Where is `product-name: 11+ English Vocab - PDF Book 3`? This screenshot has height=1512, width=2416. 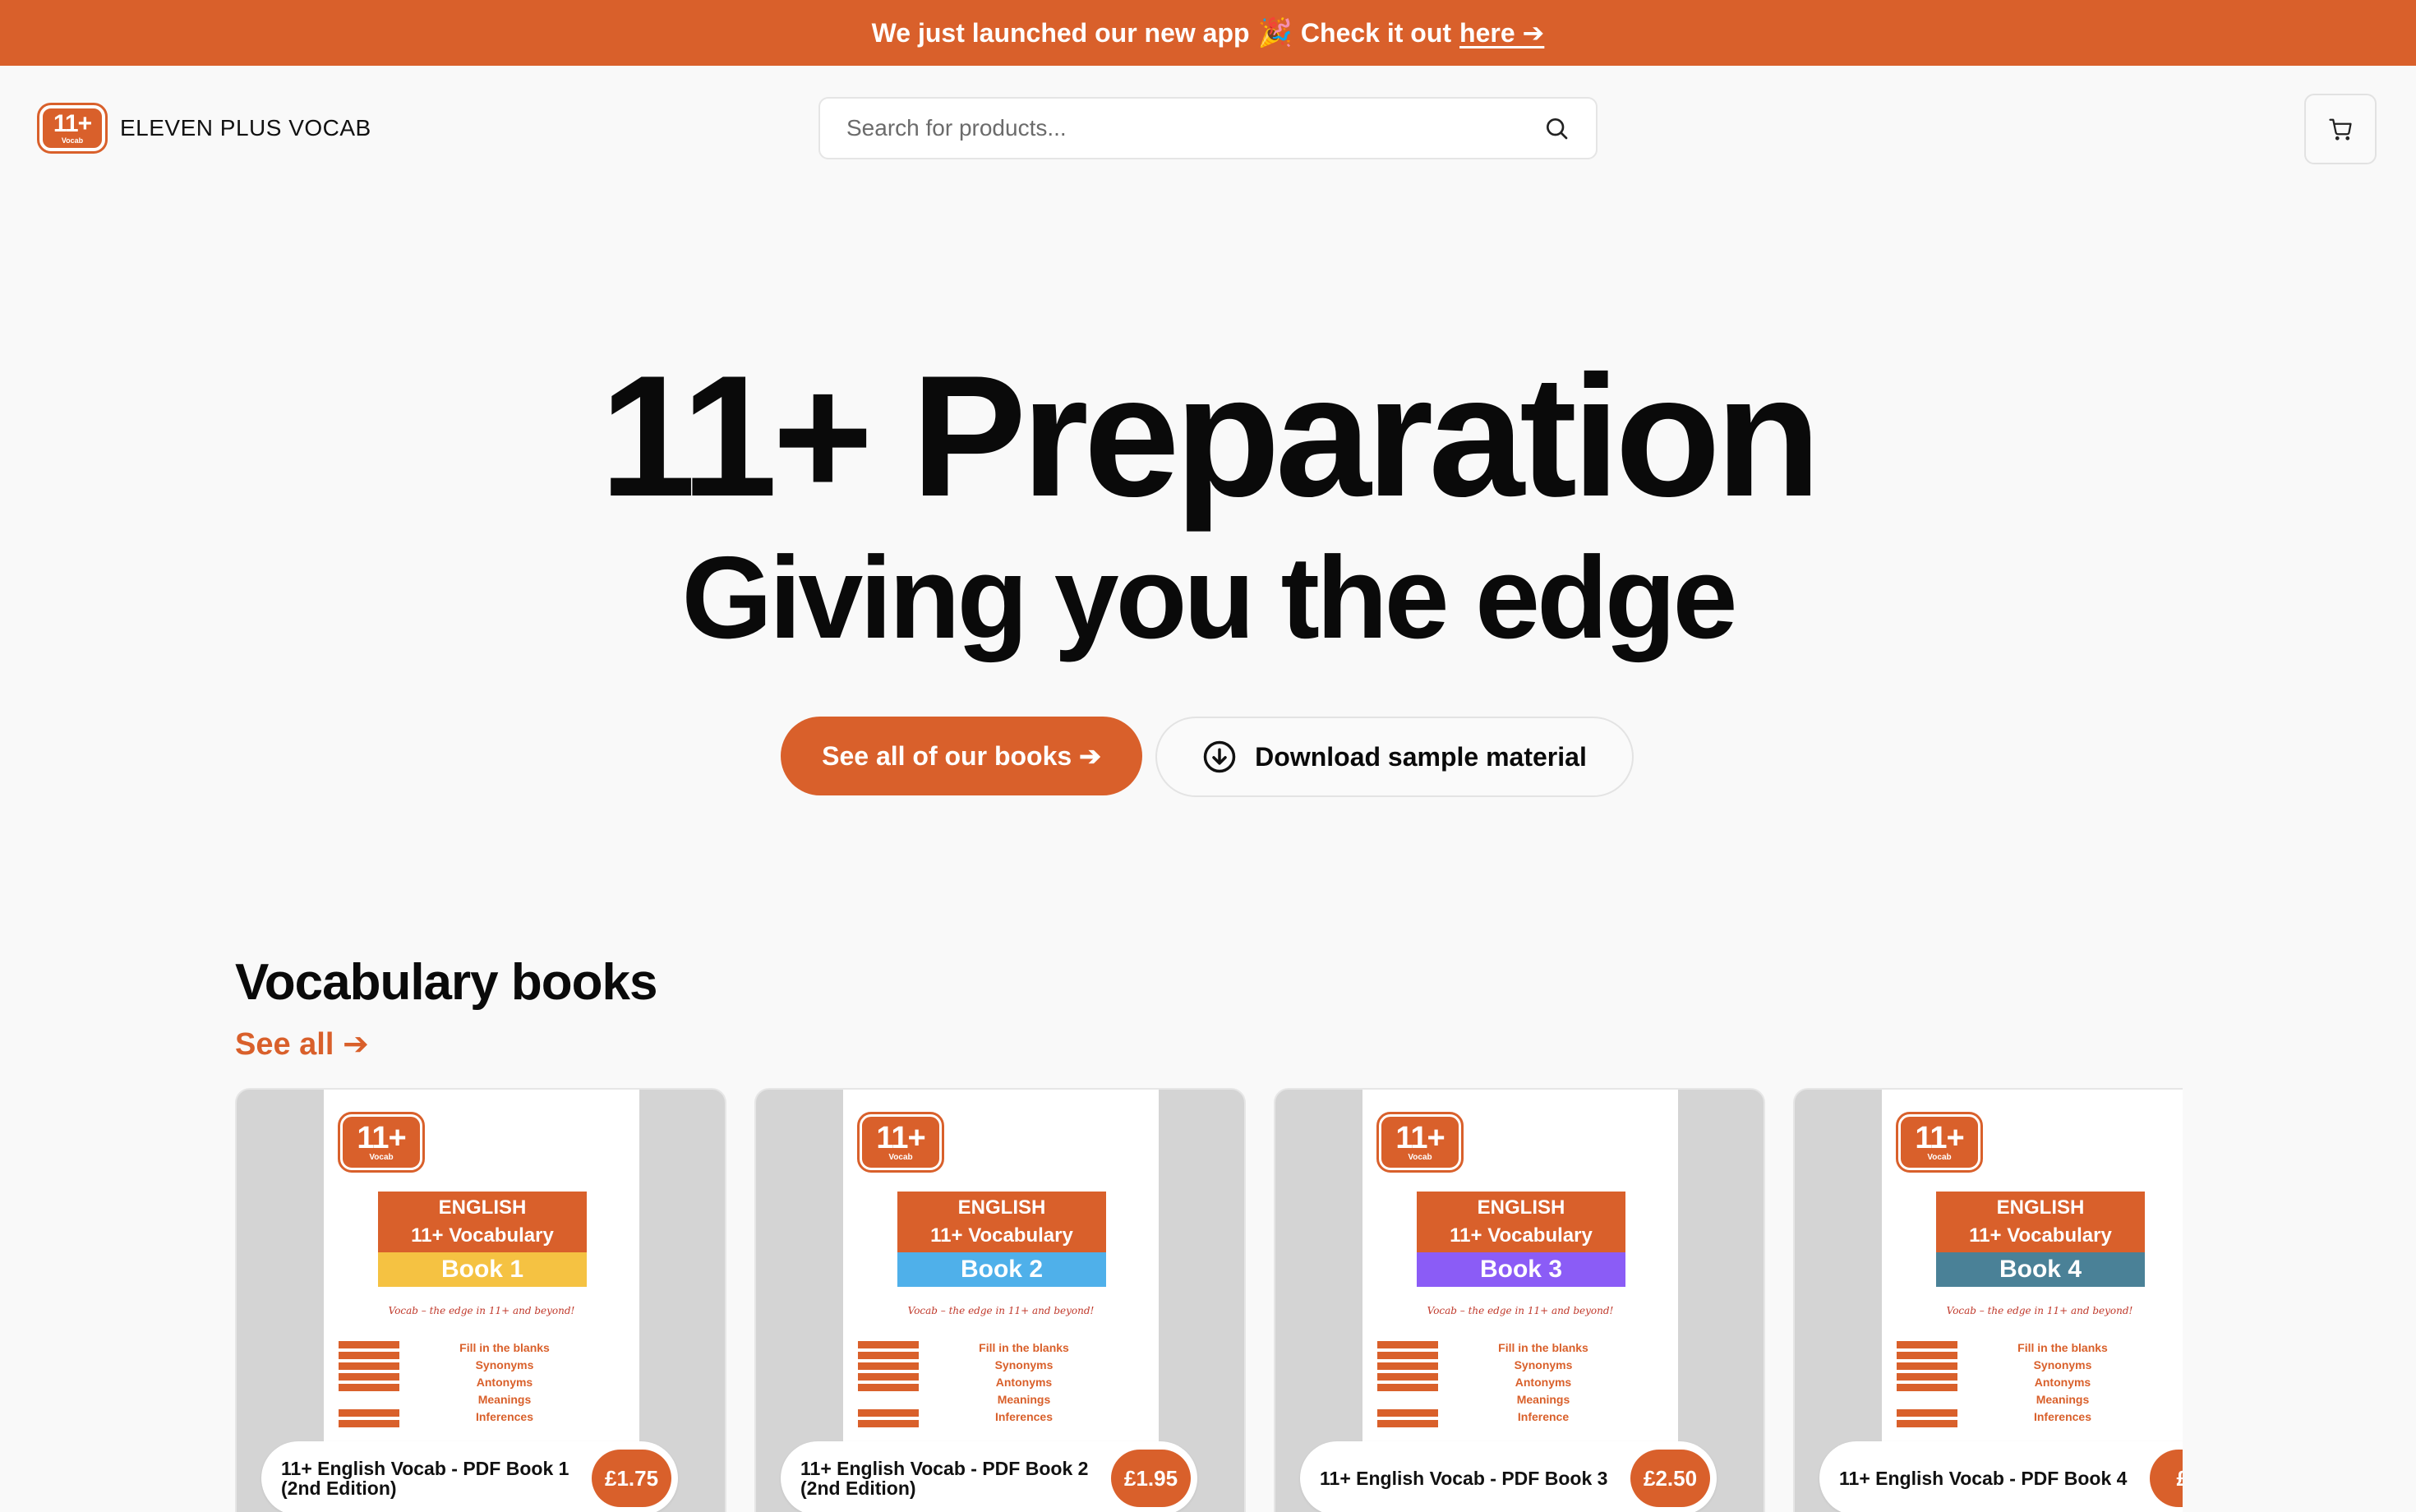
product-name: 11+ English Vocab - PDF Book 3 is located at coordinates (1464, 1478).